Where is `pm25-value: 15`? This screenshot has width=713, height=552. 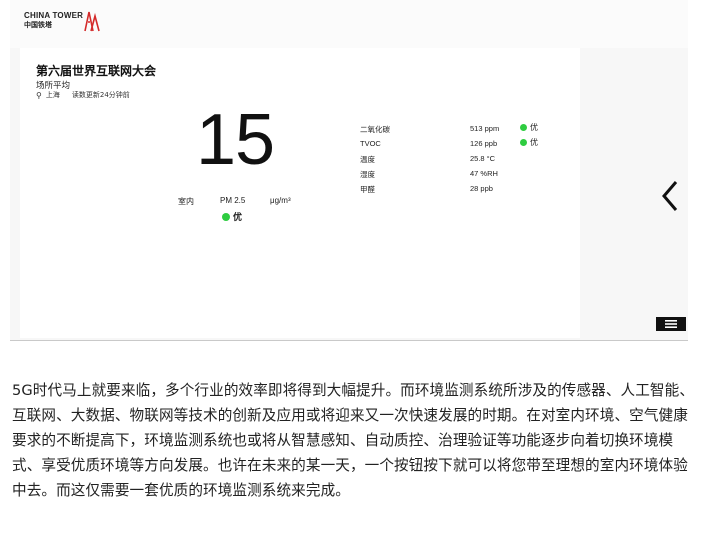
pm25-value: 15 is located at coordinates (235, 140).